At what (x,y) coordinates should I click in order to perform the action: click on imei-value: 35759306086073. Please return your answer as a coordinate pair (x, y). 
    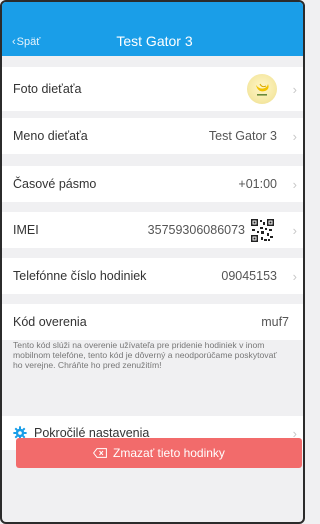
    Looking at the image, I should click on (196, 230).